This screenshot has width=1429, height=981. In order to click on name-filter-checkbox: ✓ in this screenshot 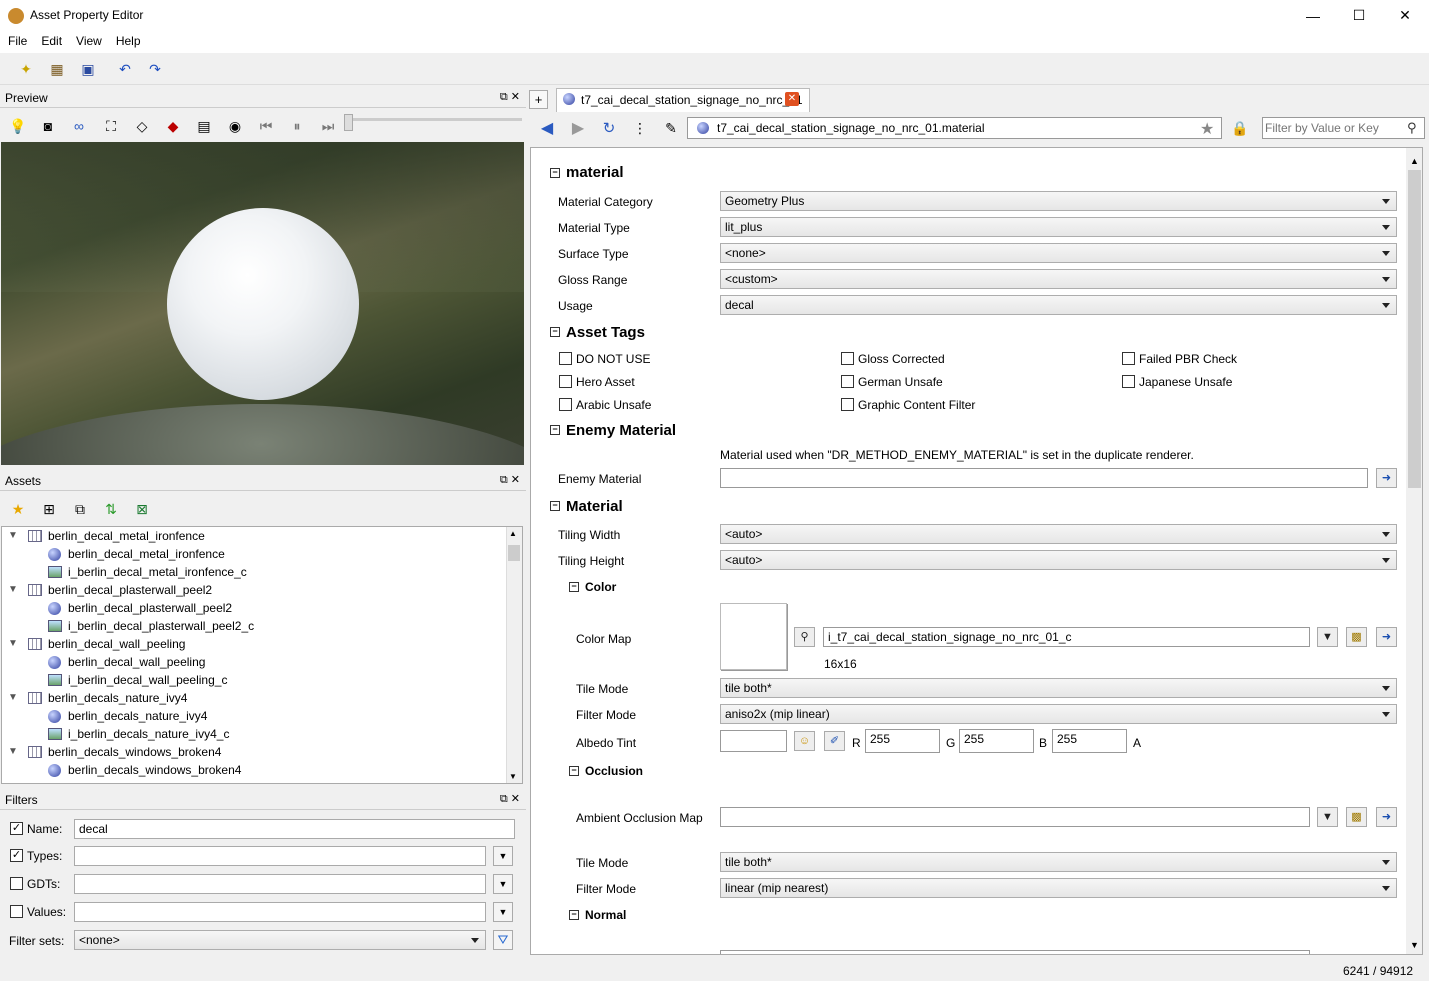, I will do `click(16, 828)`.